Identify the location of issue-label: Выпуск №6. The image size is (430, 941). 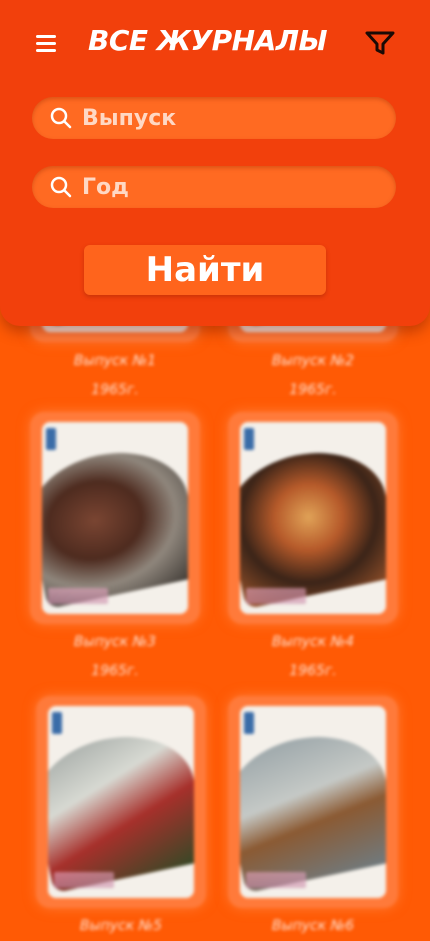
(313, 926).